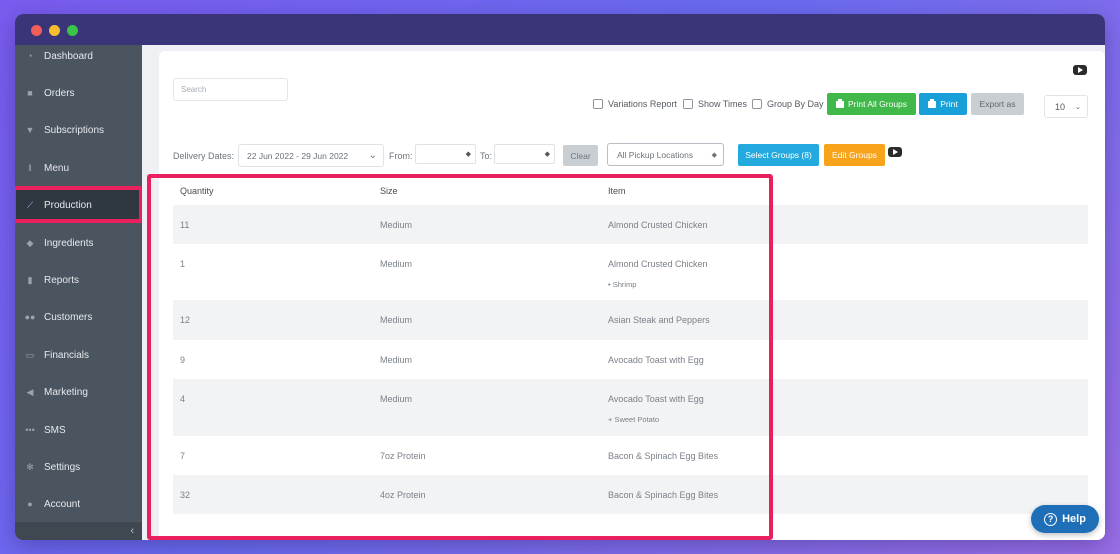 The height and width of the screenshot is (554, 1120). I want to click on export-as-button: Export as, so click(997, 104).